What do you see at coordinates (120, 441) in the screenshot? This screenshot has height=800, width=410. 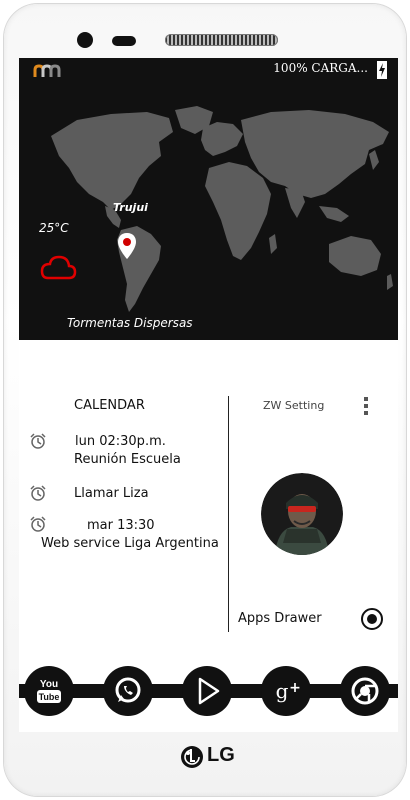 I see `event-time: lun 02:30p.m.` at bounding box center [120, 441].